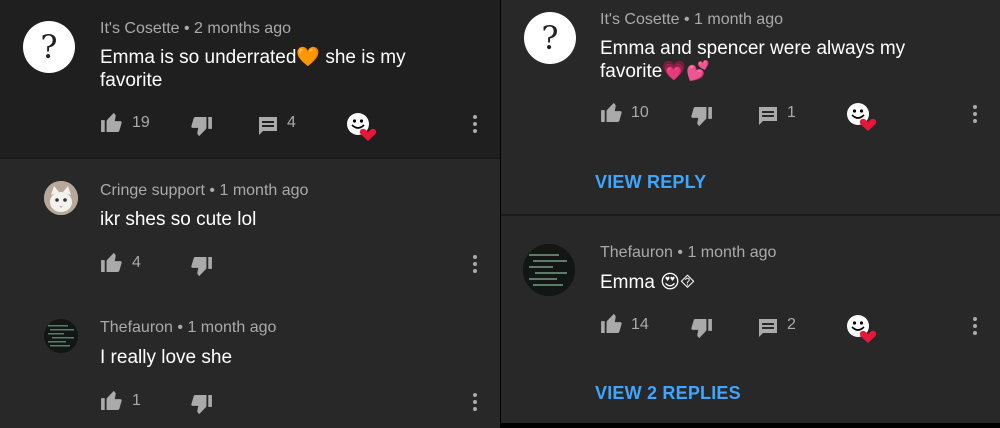  What do you see at coordinates (136, 400) in the screenshot?
I see `like-count: 1` at bounding box center [136, 400].